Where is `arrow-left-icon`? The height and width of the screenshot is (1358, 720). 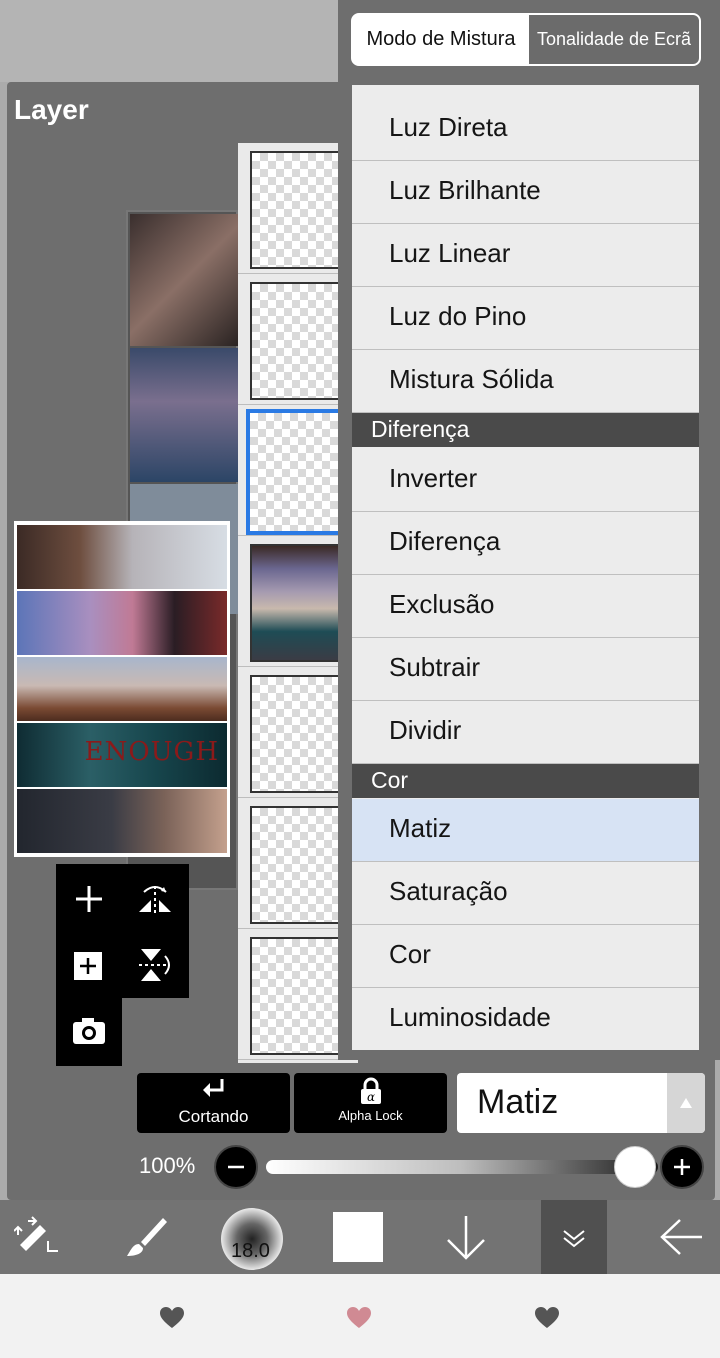 arrow-left-icon is located at coordinates (681, 1237).